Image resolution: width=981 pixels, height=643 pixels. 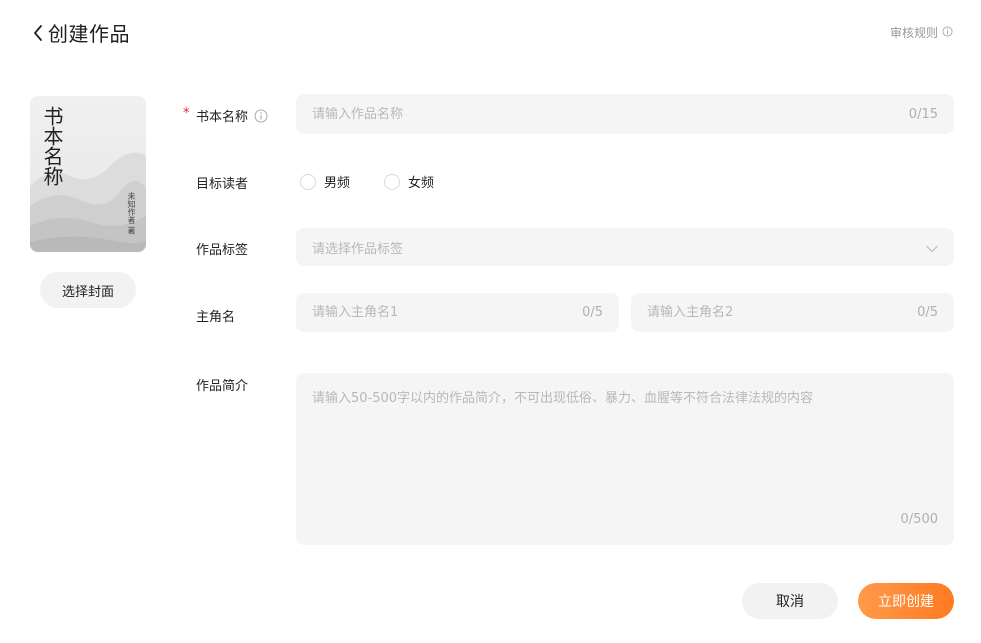 I want to click on target-reader-radio-group: 男频 女频, so click(x=384, y=181).